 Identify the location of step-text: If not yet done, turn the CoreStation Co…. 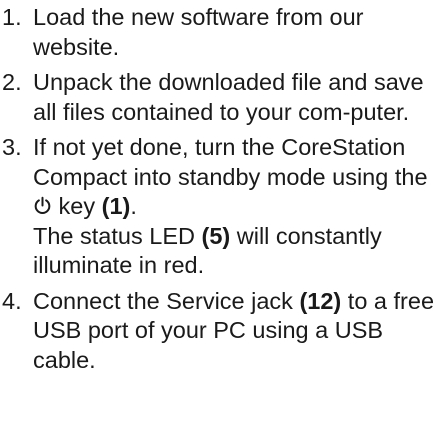
(230, 162).